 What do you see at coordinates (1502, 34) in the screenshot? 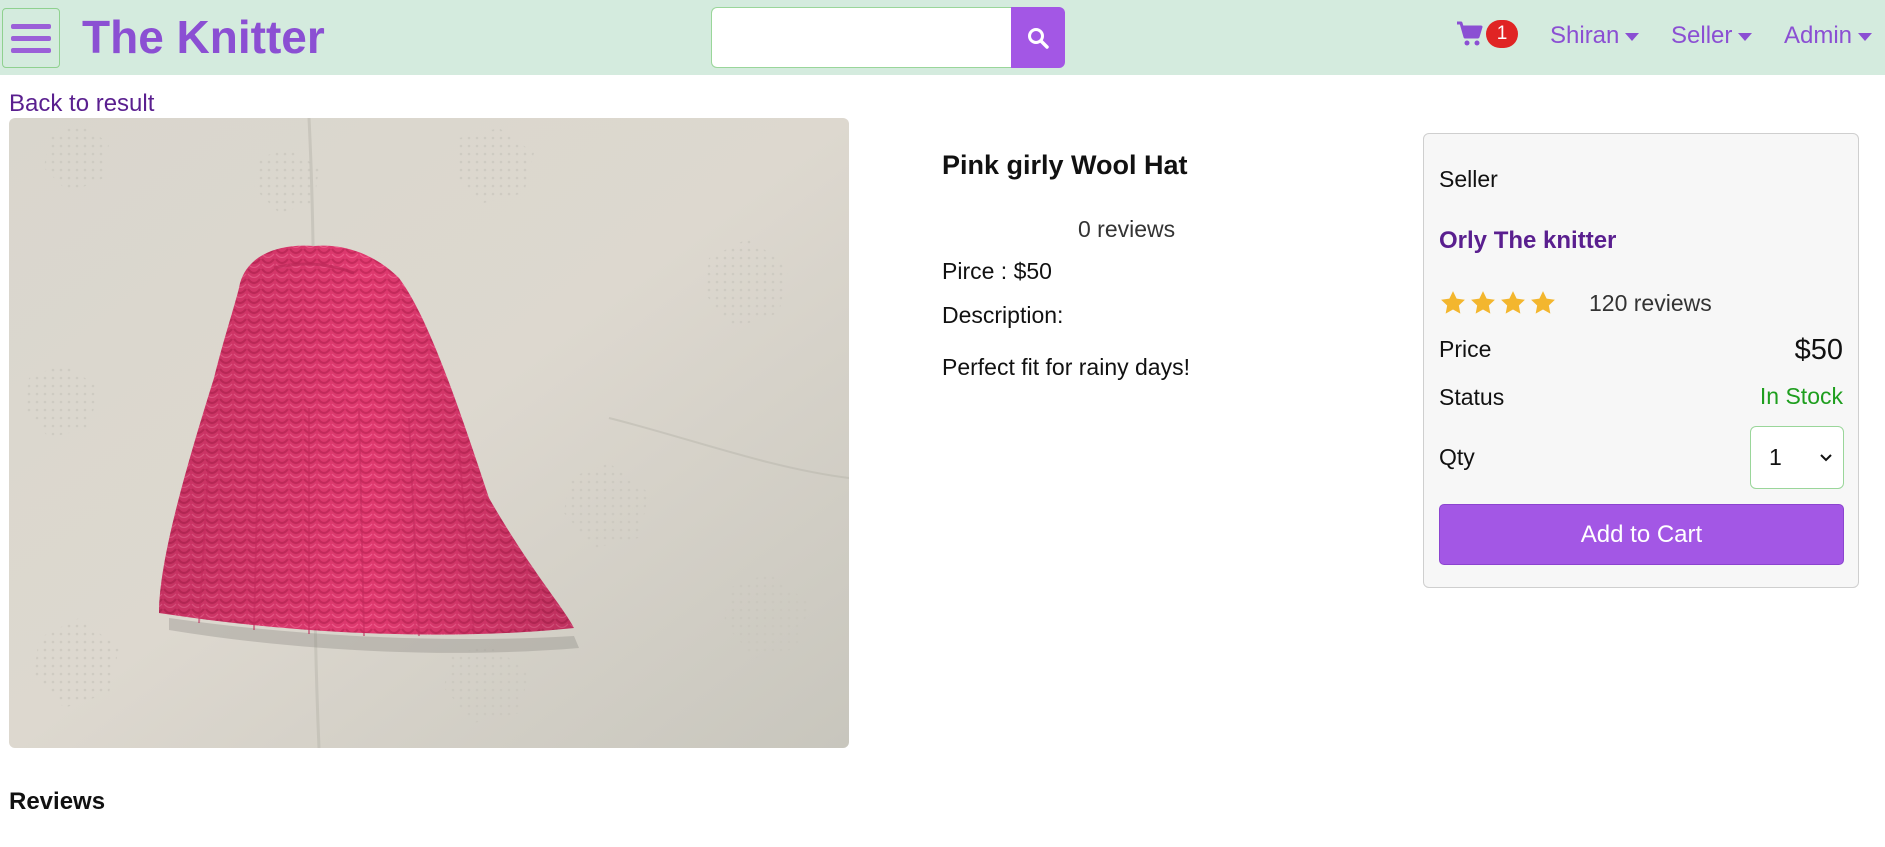
I see `cart-count-badge: 1` at bounding box center [1502, 34].